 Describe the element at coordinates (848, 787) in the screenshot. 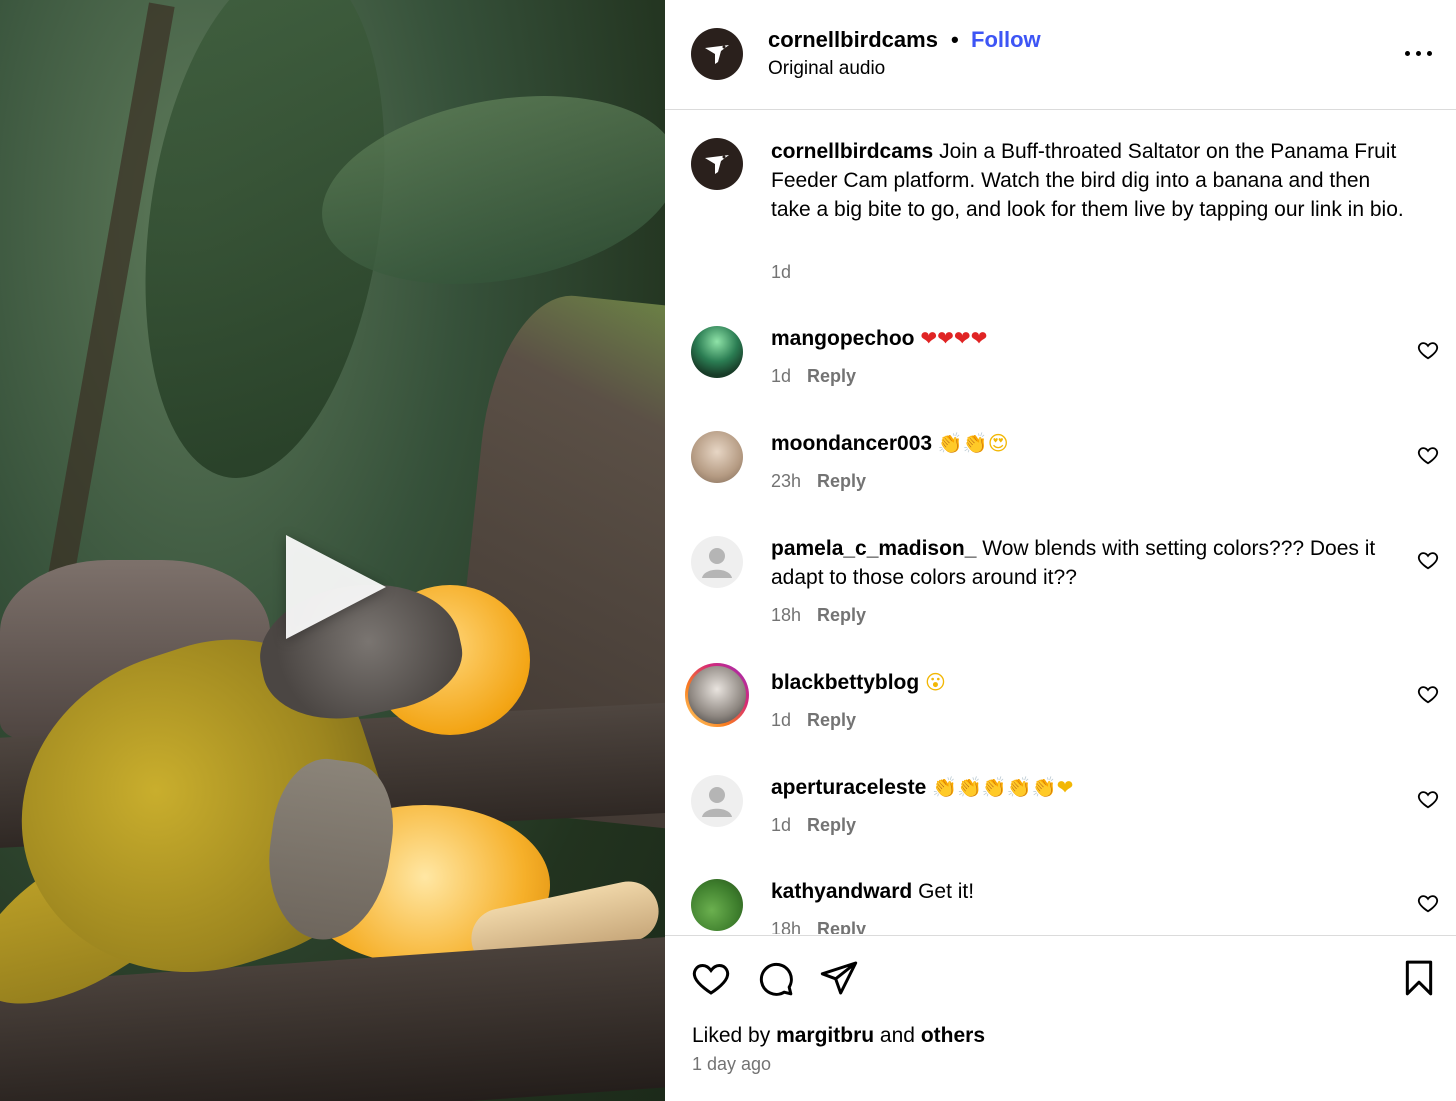

I see `comment-username: aperturaceleste` at that location.